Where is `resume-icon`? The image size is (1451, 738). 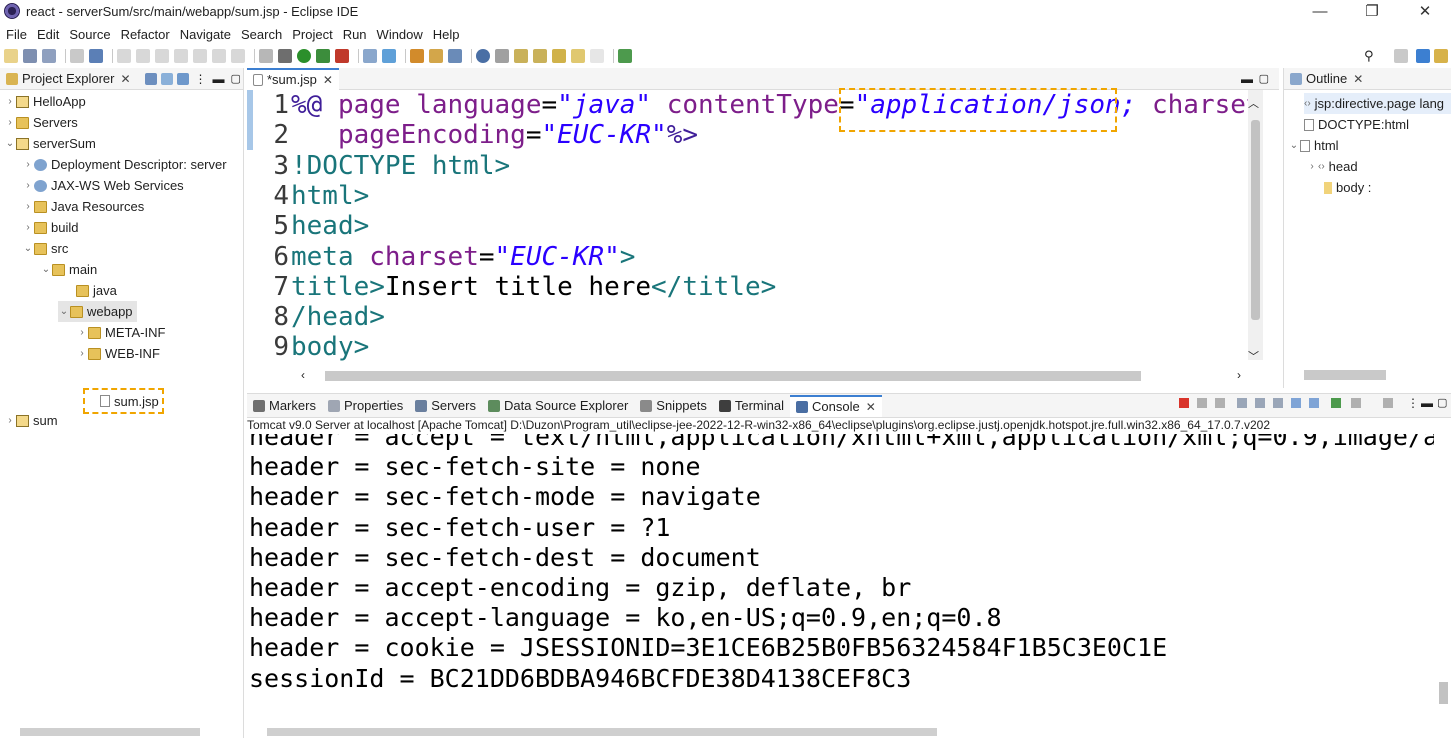 resume-icon is located at coordinates (143, 56).